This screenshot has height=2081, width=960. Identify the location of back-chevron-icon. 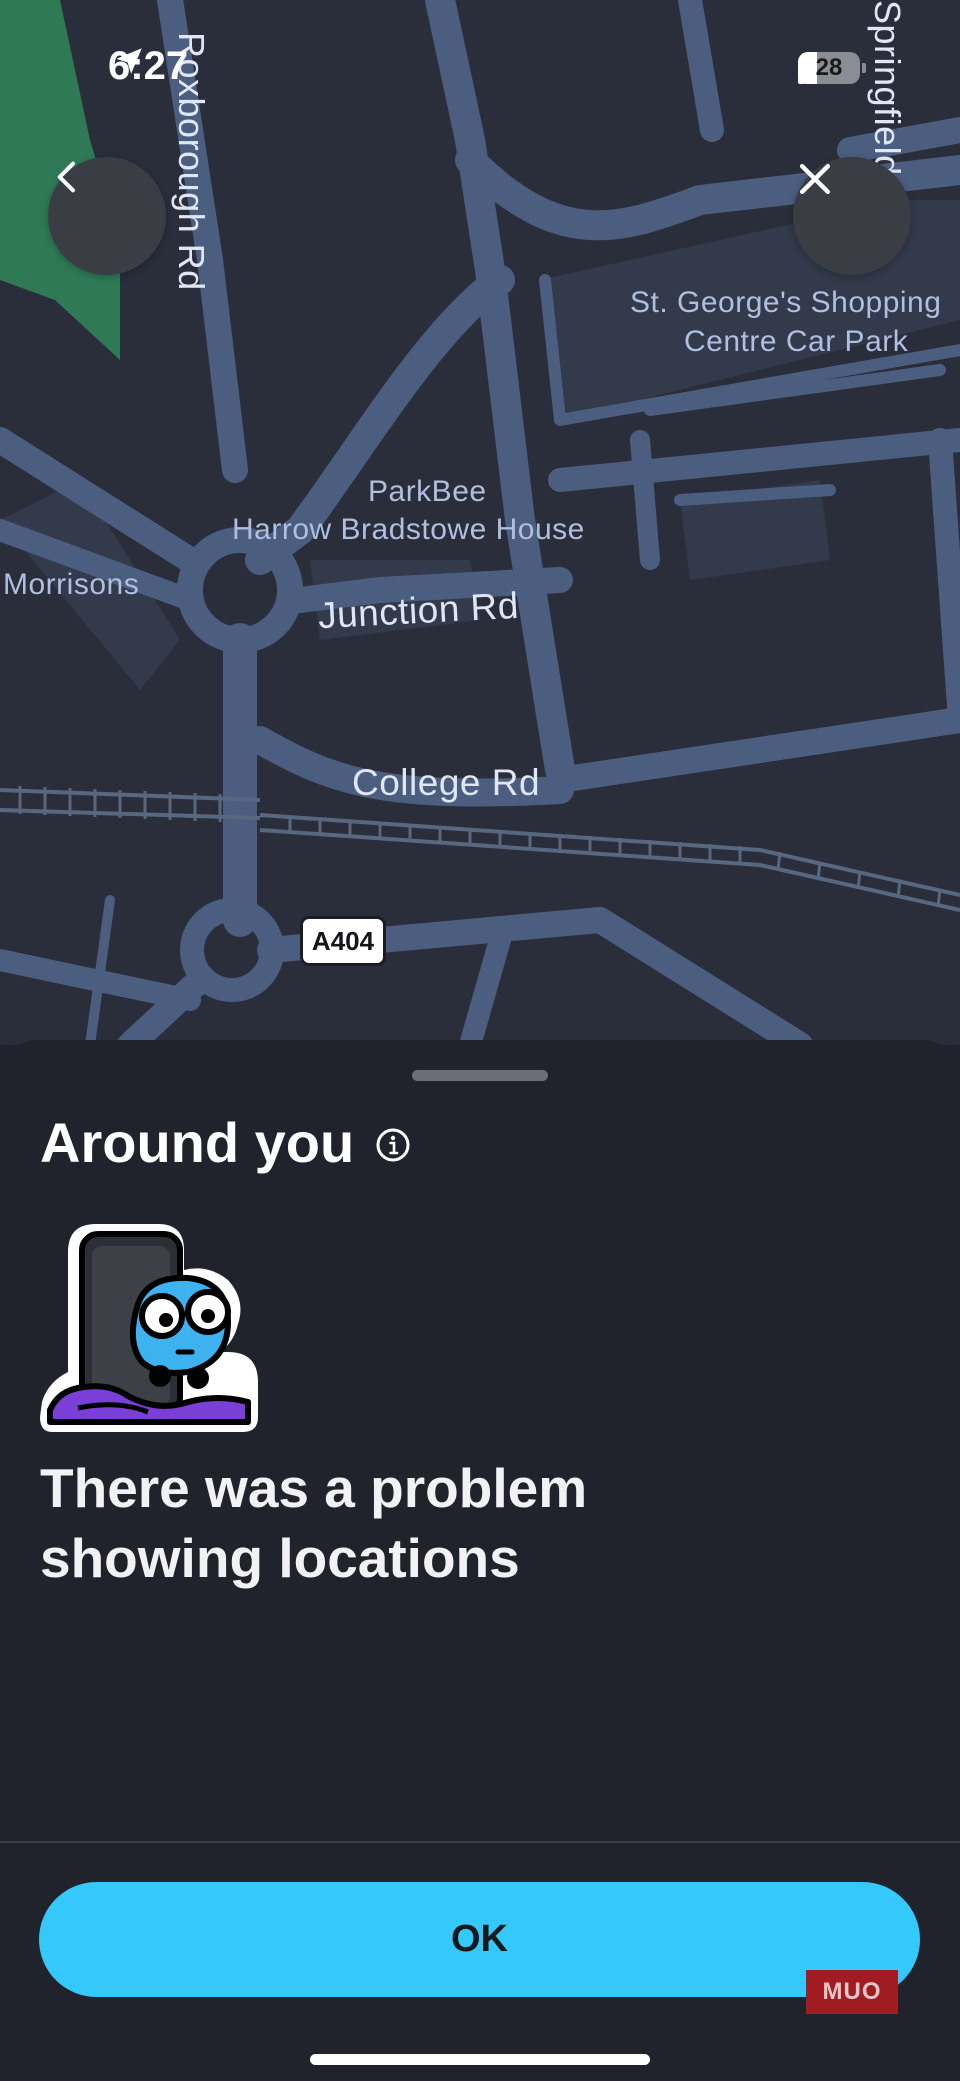
(66, 177).